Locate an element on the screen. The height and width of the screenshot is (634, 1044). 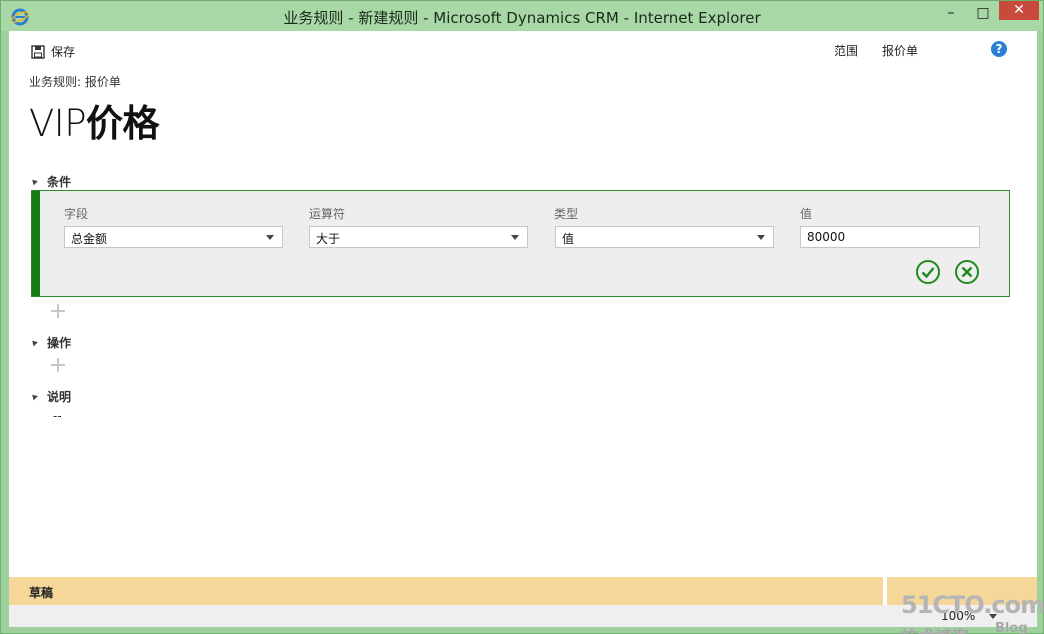
zoom-control: 100% is located at coordinates (969, 616).